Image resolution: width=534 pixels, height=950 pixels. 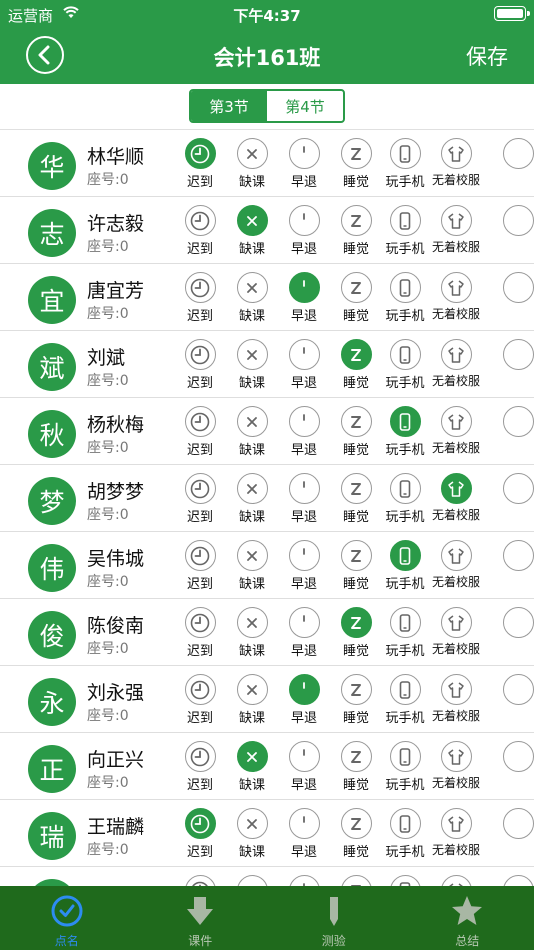 What do you see at coordinates (201, 918) in the screenshot?
I see `tab-download-arrow: 课件` at bounding box center [201, 918].